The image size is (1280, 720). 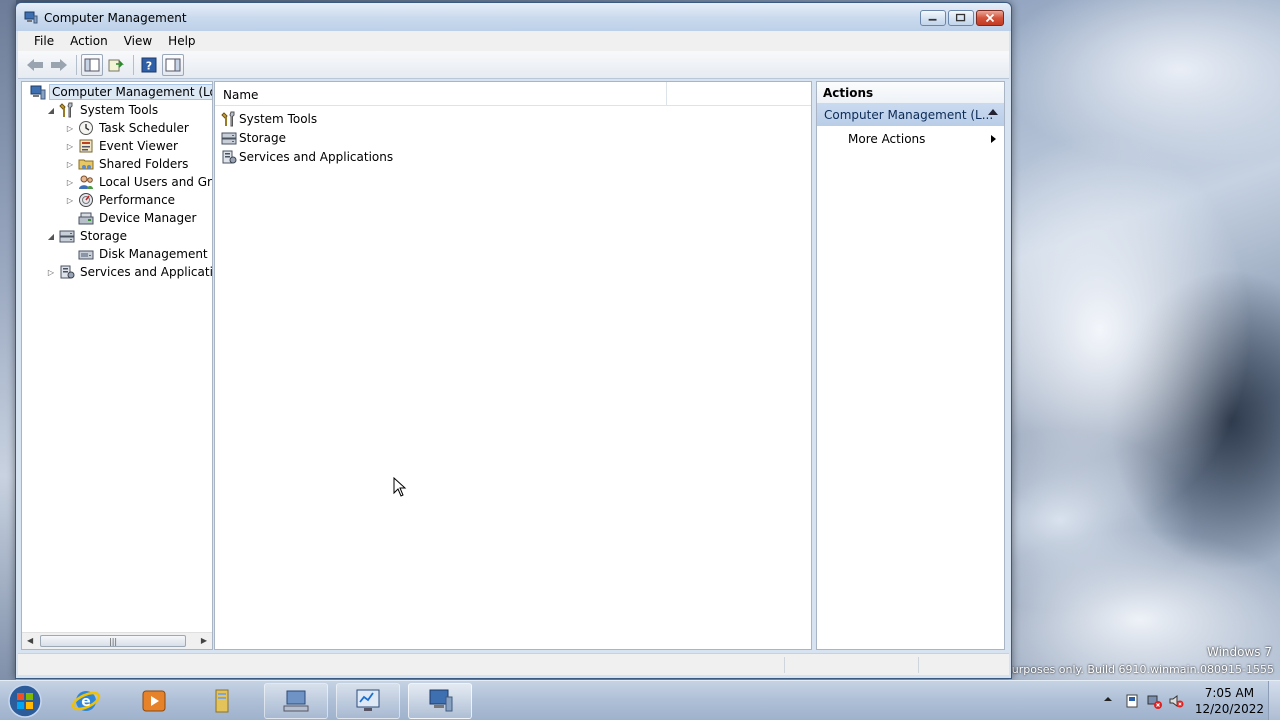 I want to click on collapse-up-icon, so click(x=993, y=112).